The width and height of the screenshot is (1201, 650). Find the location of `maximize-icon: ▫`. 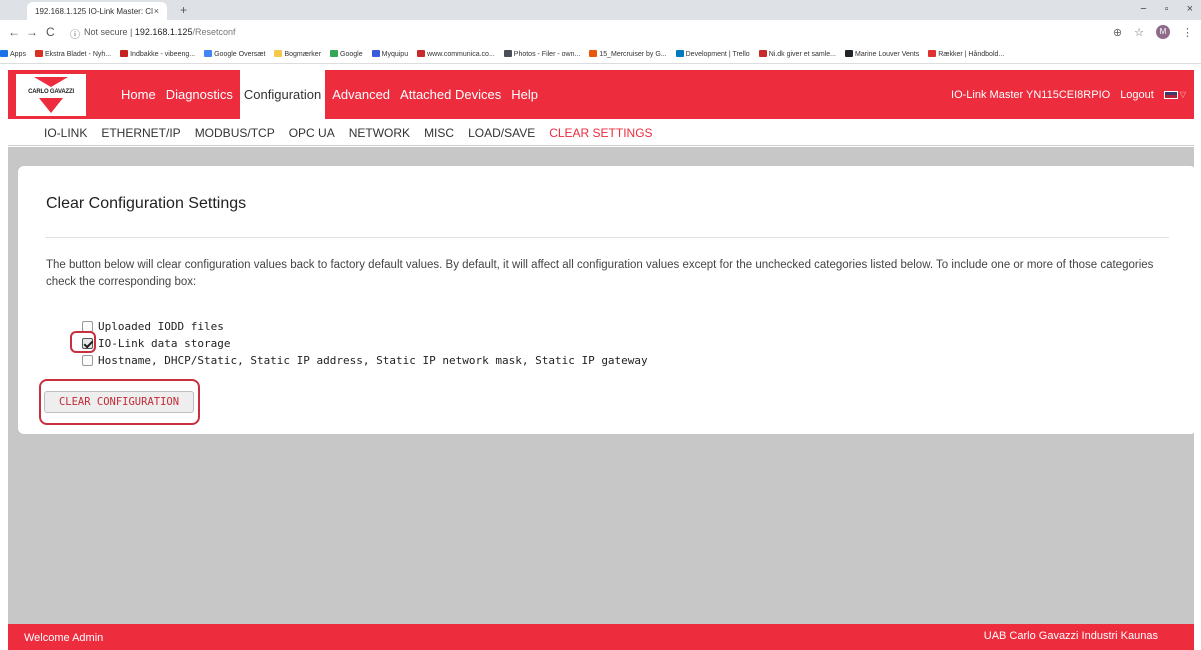

maximize-icon: ▫ is located at coordinates (1167, 9).